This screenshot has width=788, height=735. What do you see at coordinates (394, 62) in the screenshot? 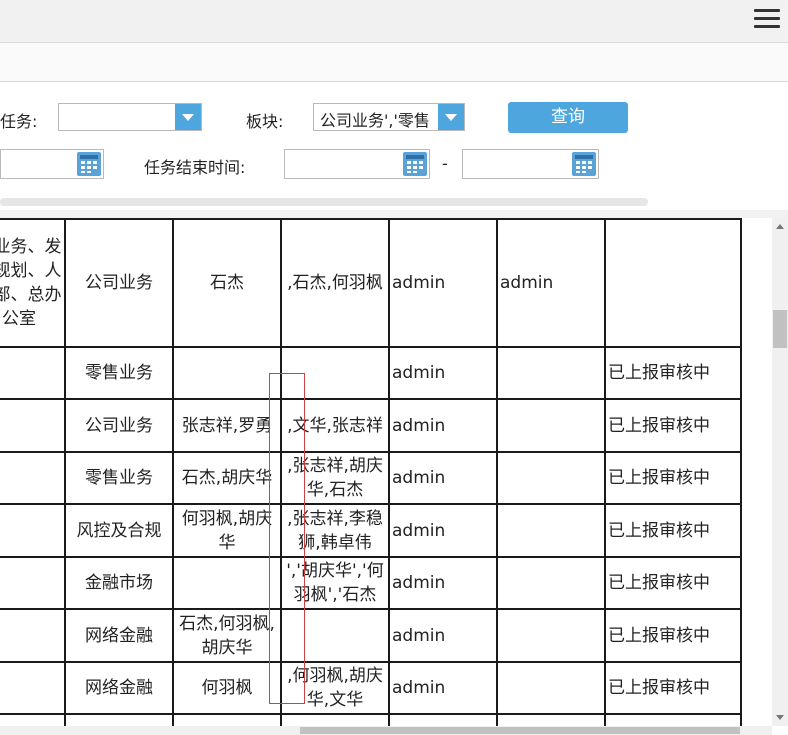
I see `breadcrumb-band` at bounding box center [394, 62].